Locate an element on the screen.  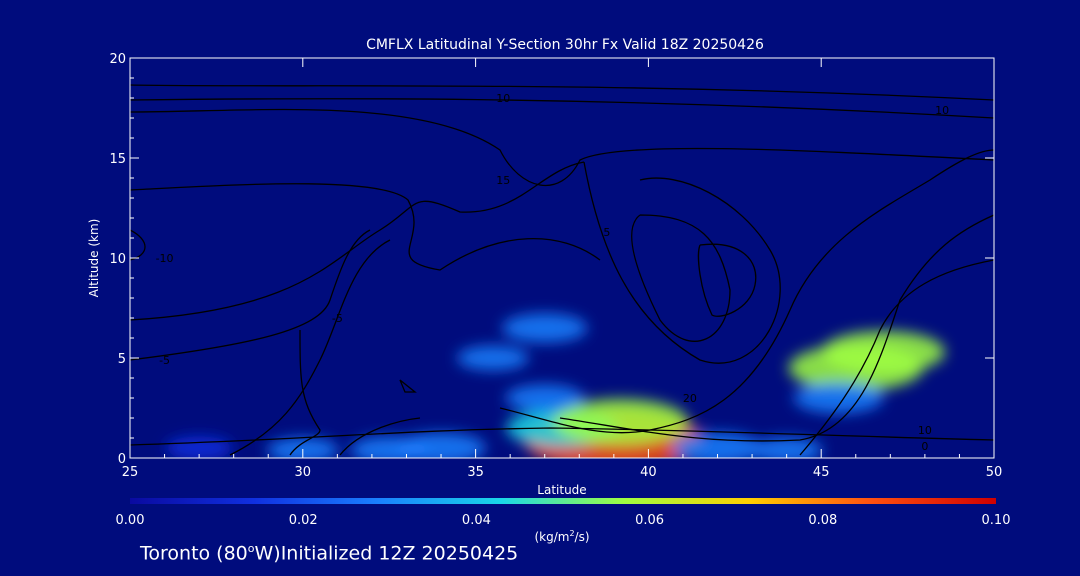
x-tick-label: 35 is located at coordinates (475, 472).